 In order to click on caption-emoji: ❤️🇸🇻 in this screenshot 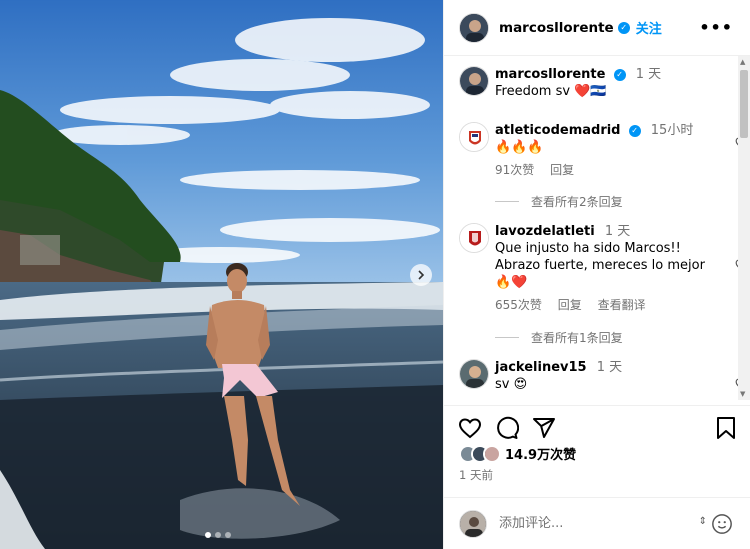, I will do `click(590, 91)`.